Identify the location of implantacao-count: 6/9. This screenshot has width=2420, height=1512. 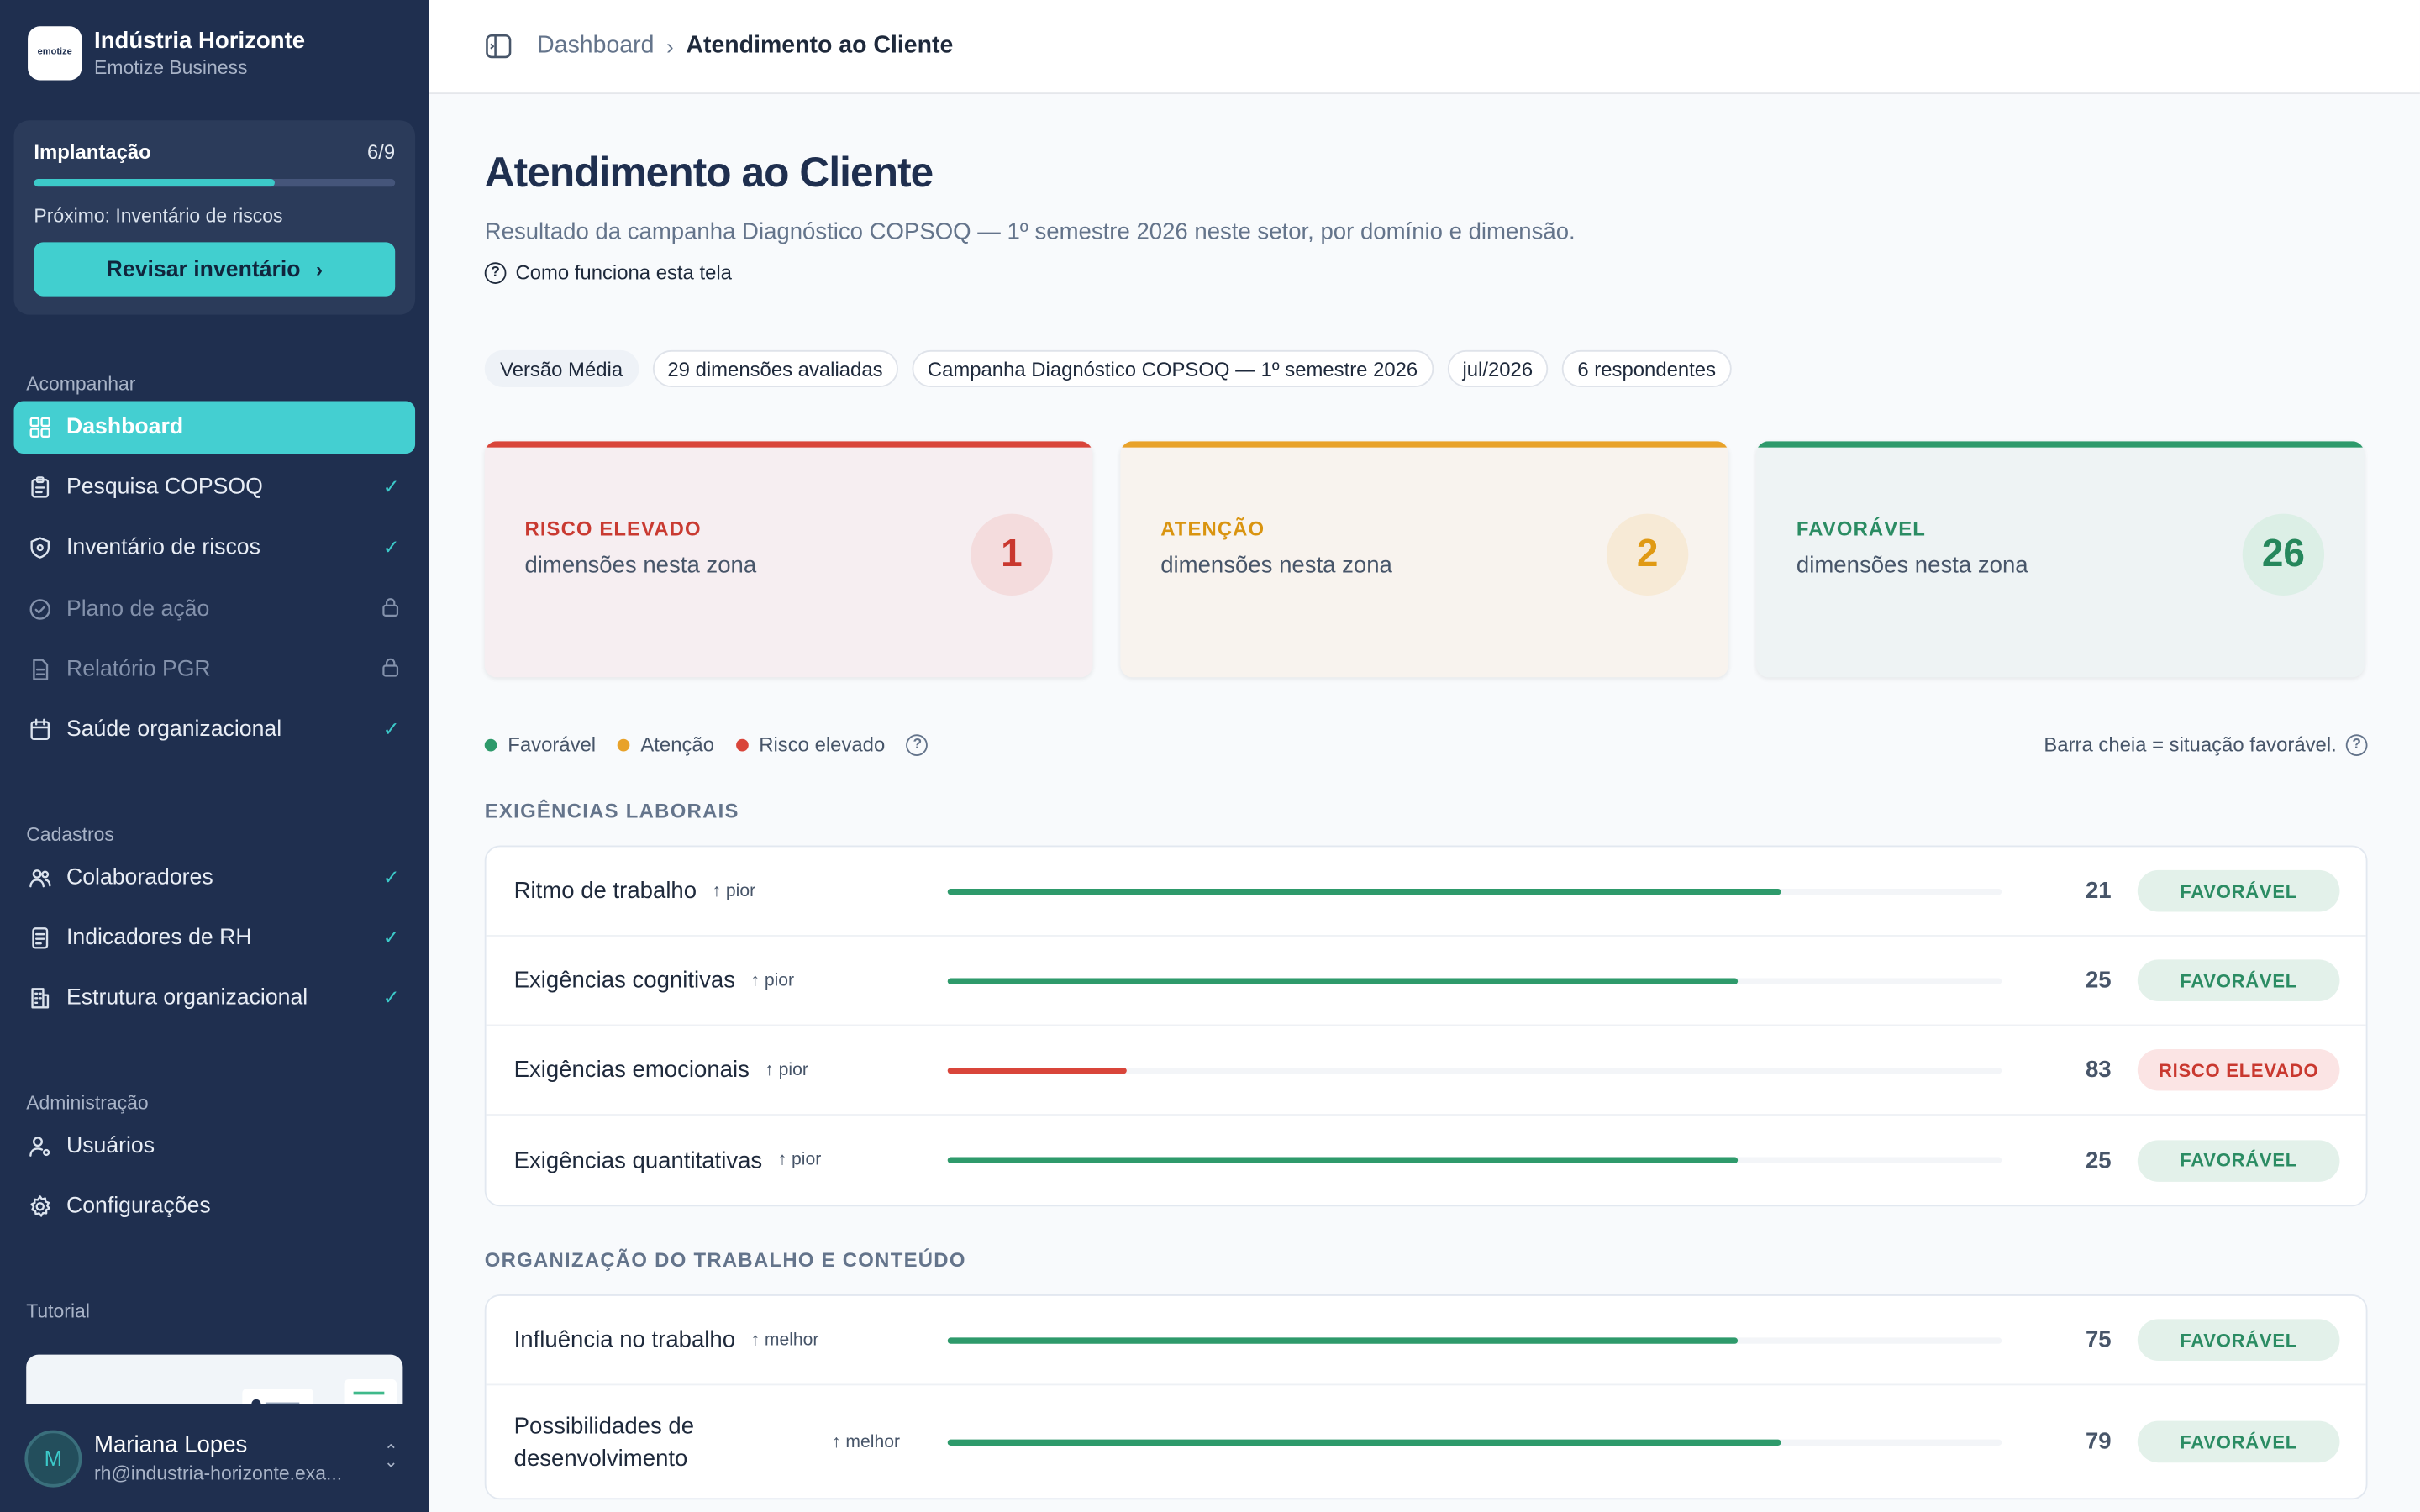
(381, 152).